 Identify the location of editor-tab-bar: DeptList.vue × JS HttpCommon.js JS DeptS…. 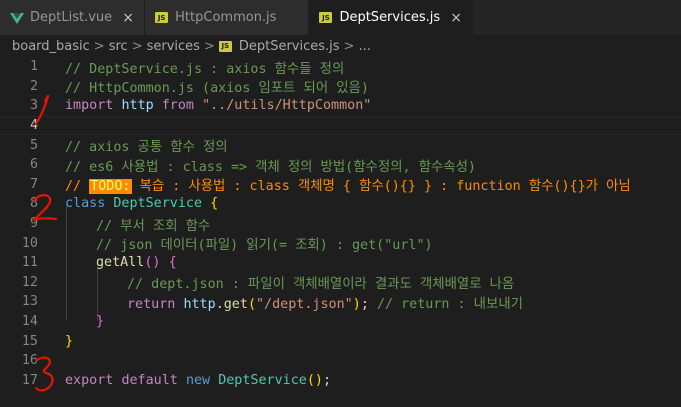
(340, 17).